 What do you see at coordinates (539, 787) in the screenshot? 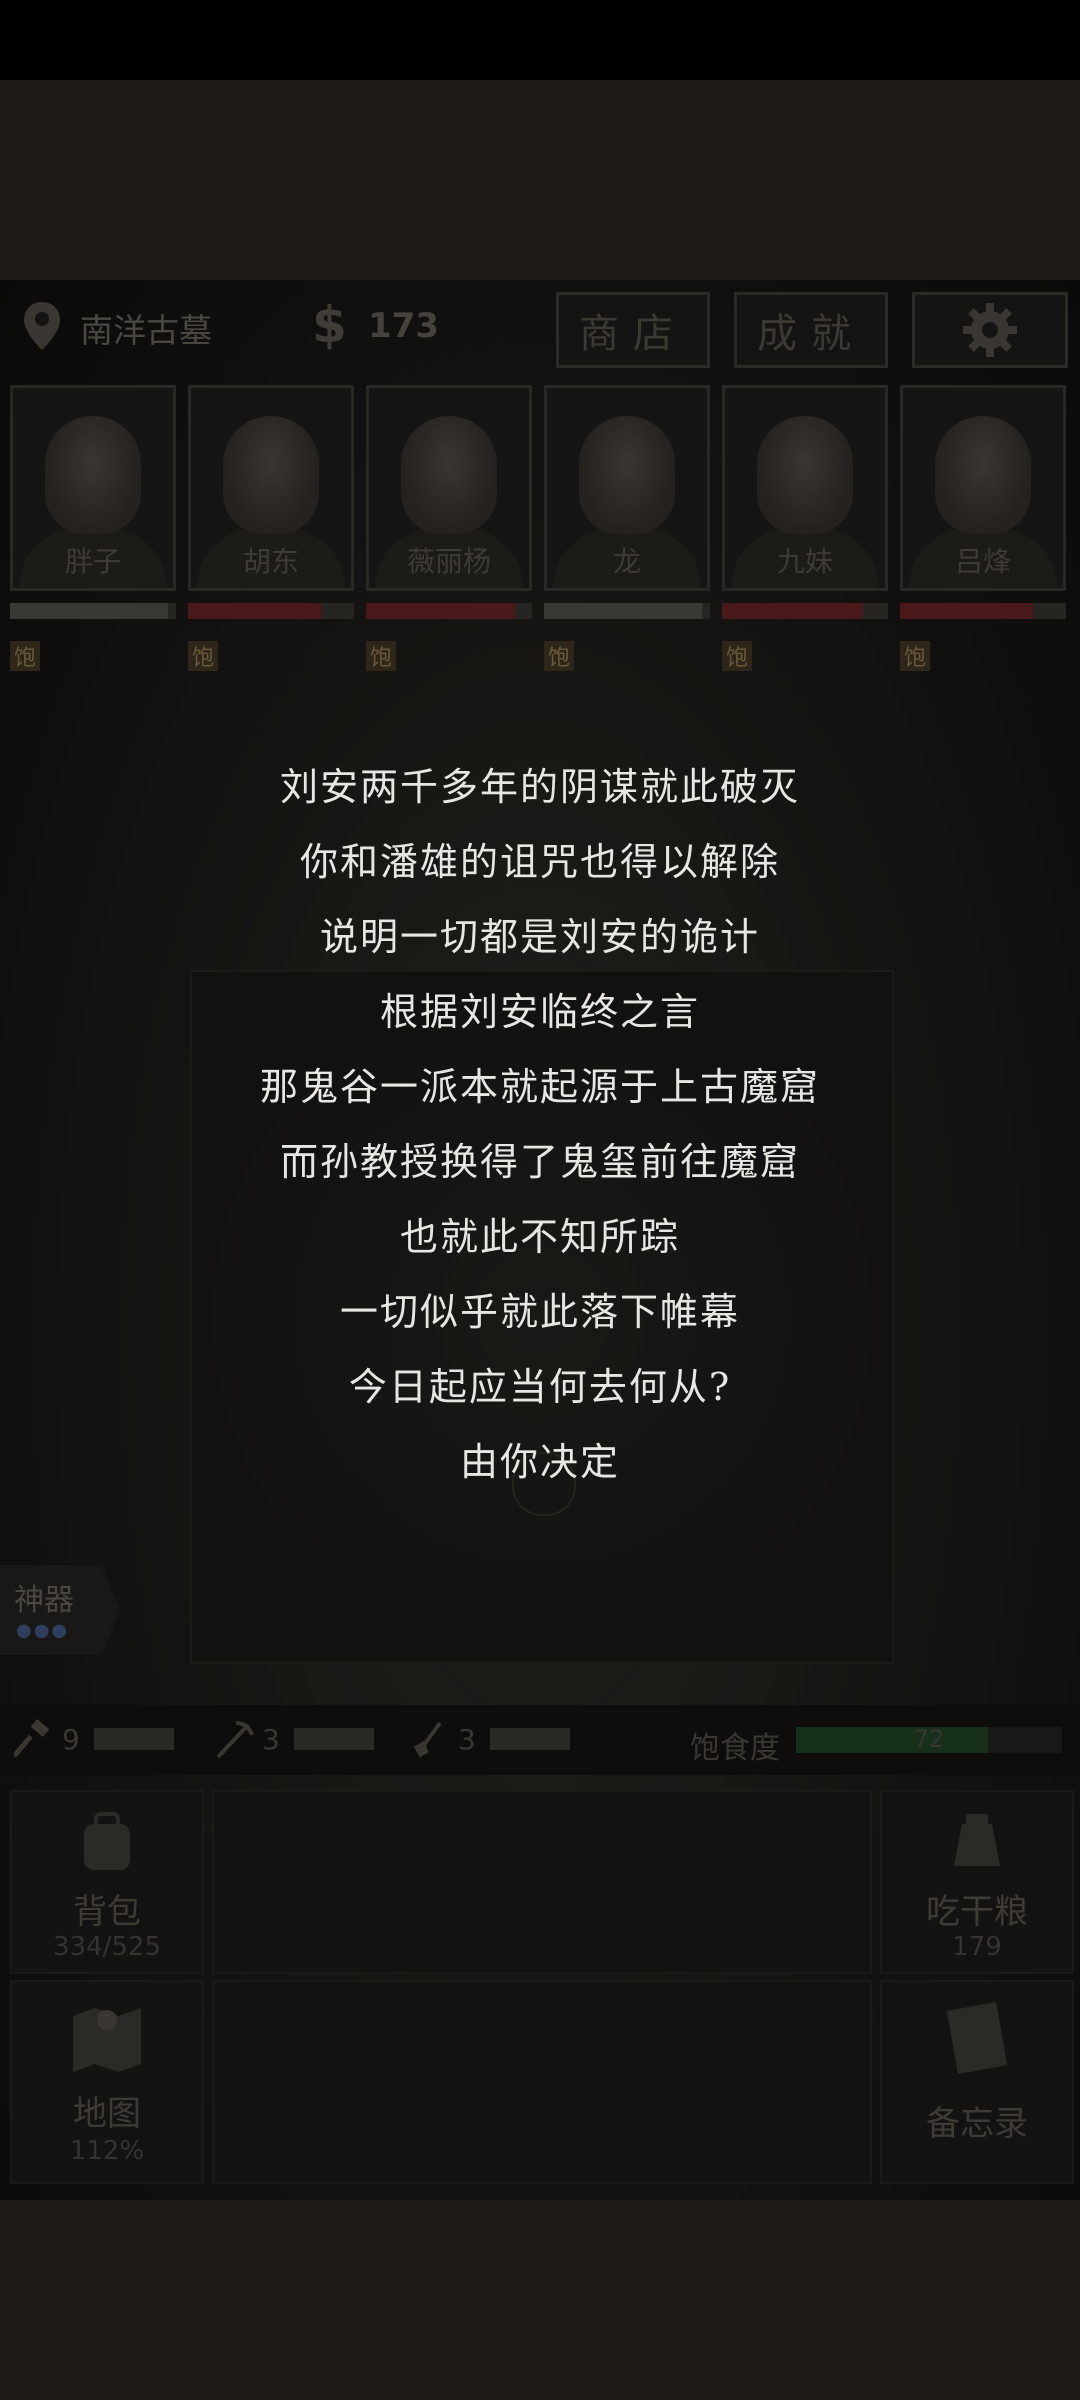
I see `story-line: 刘安两千多年的阴谋就此破灭` at bounding box center [539, 787].